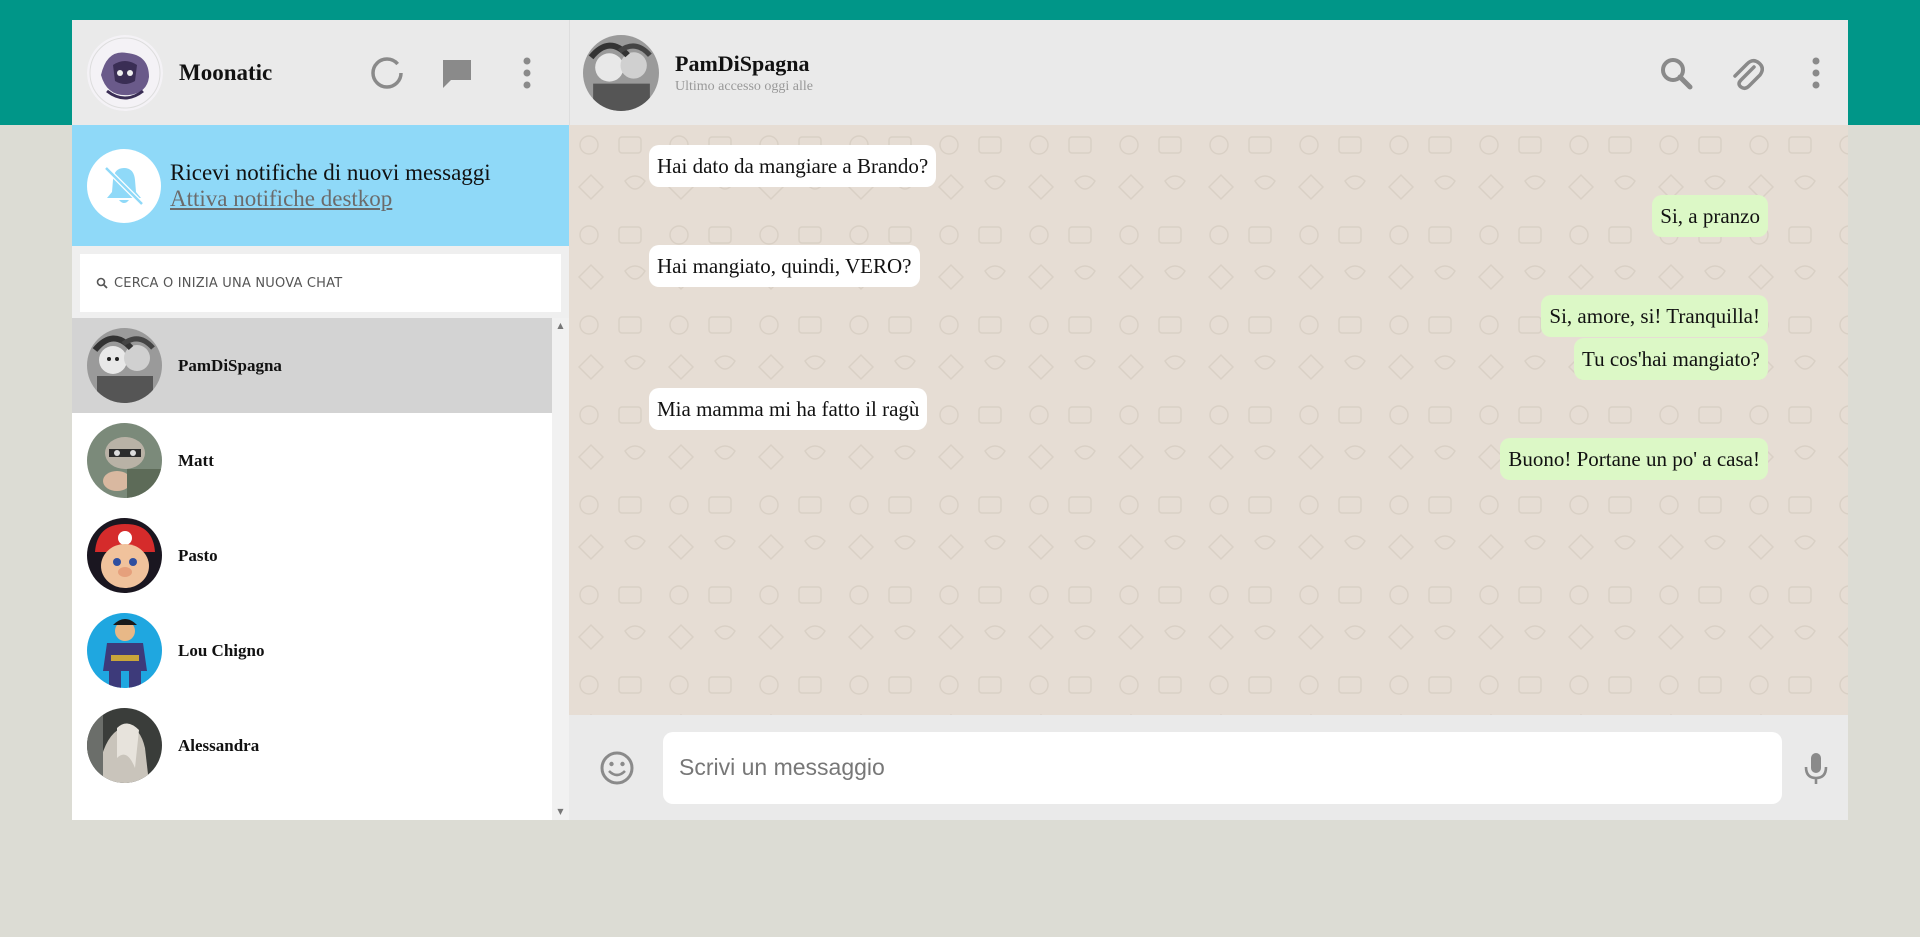 This screenshot has width=1920, height=937. Describe the element at coordinates (312, 745) in the screenshot. I see `chat-item-alessandra: Alessandra` at that location.